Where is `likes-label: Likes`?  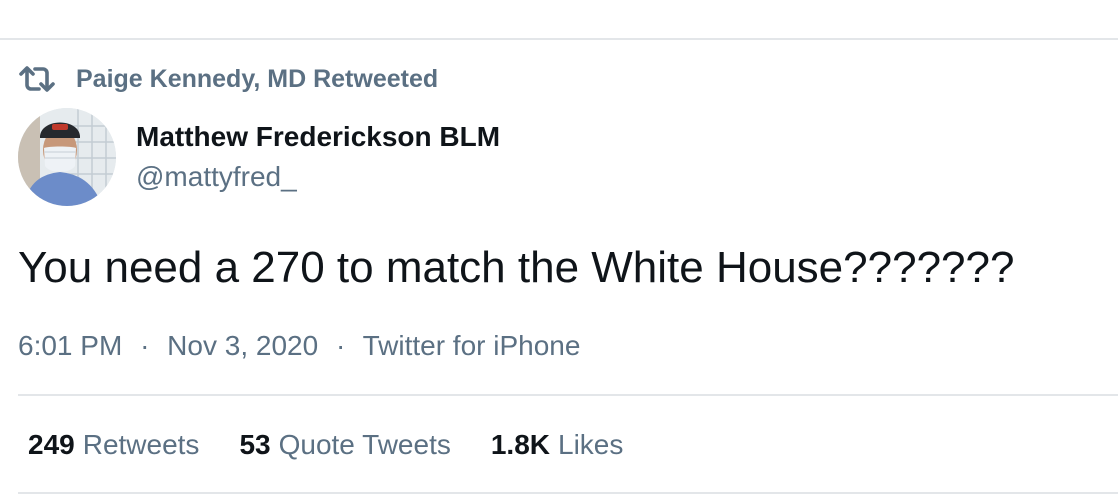 likes-label: Likes is located at coordinates (591, 444).